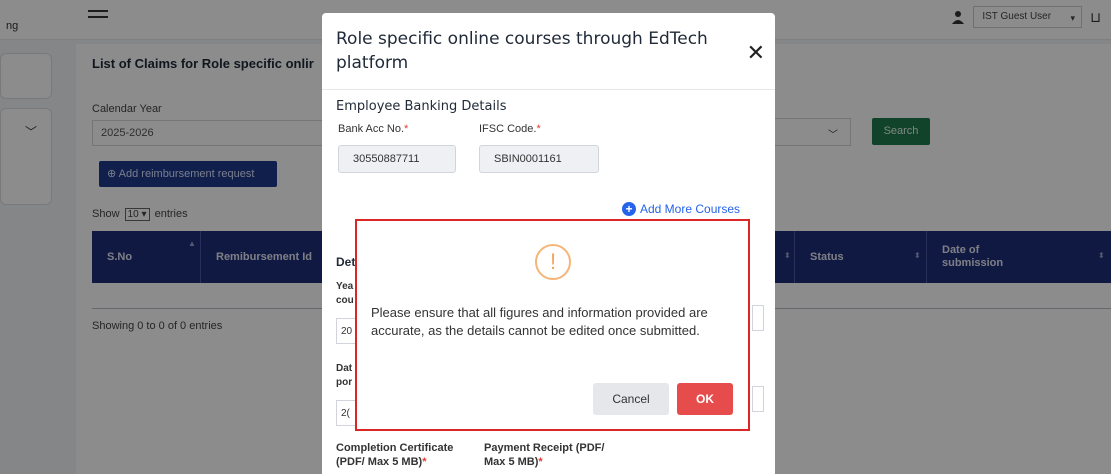 The height and width of the screenshot is (474, 1111). Describe the element at coordinates (553, 262) in the screenshot. I see `exclamation-icon: !` at that location.